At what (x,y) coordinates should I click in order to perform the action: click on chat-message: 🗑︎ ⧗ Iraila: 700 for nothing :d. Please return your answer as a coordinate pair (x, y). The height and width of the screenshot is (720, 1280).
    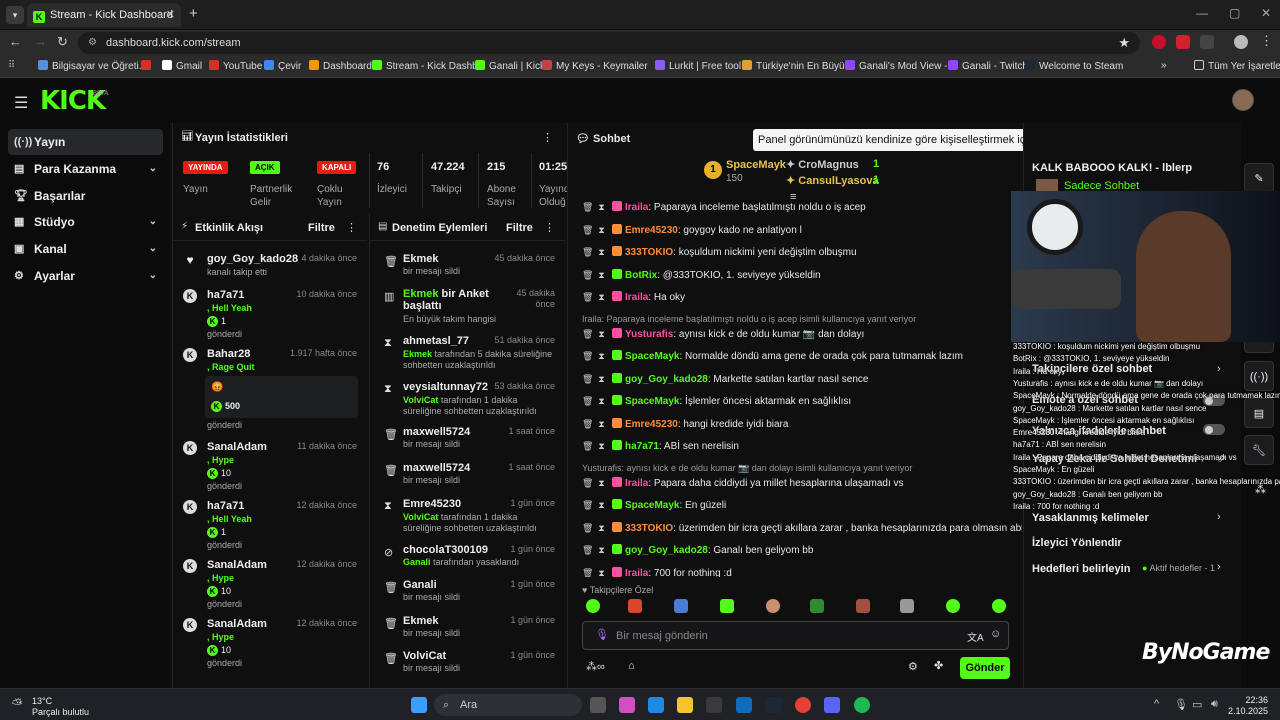
    Looking at the image, I should click on (802, 570).